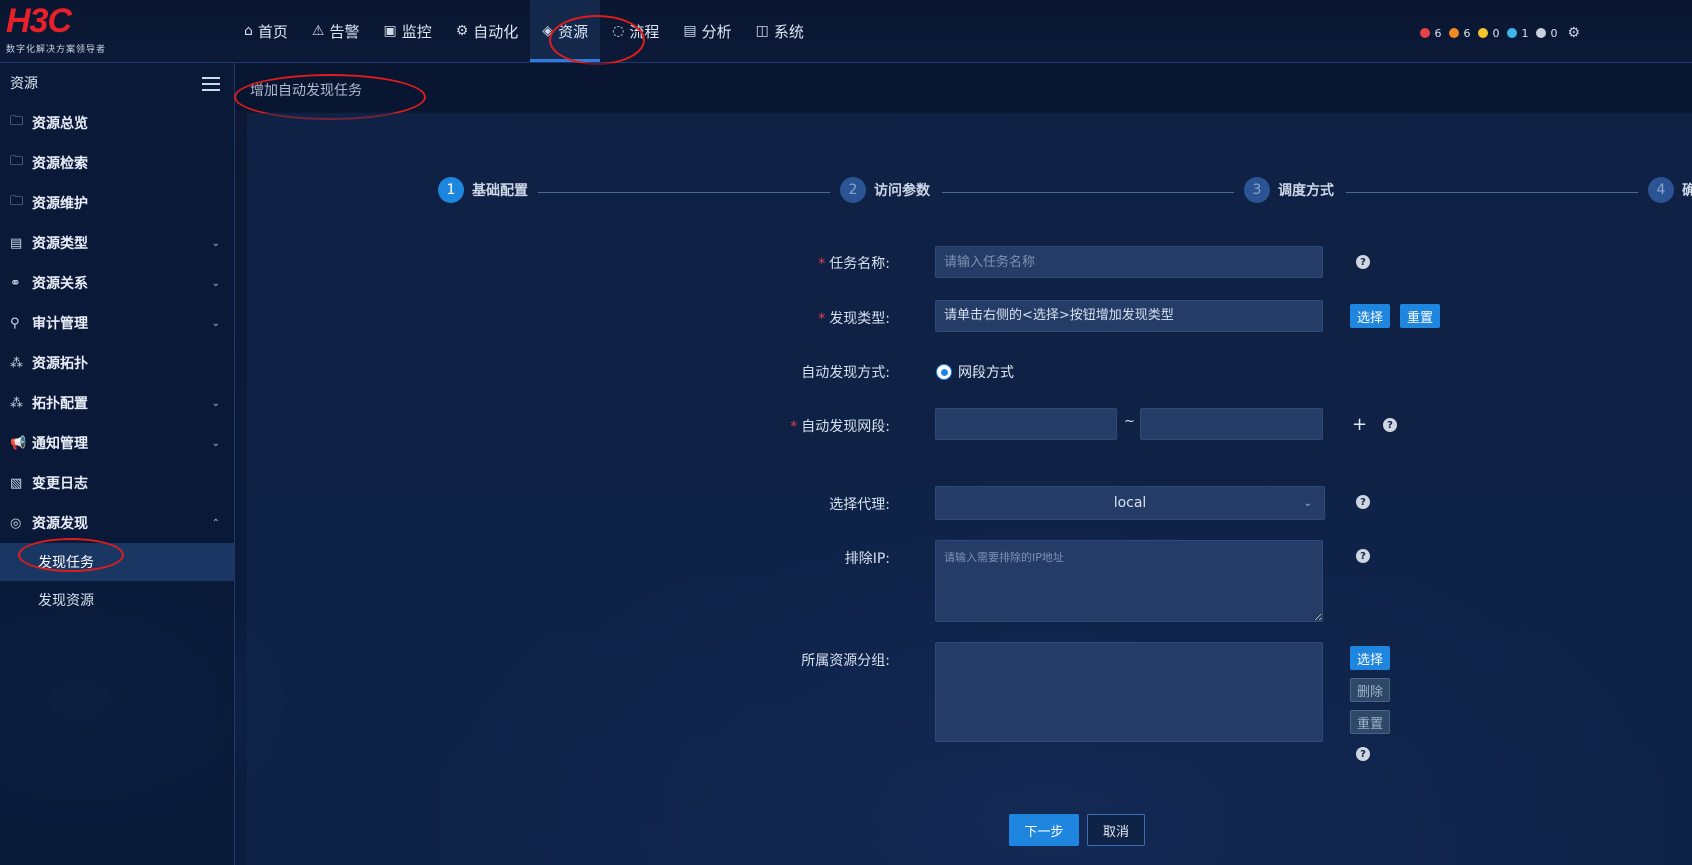 This screenshot has height=865, width=1692. What do you see at coordinates (211, 84) in the screenshot?
I see `menu-collapse-icon` at bounding box center [211, 84].